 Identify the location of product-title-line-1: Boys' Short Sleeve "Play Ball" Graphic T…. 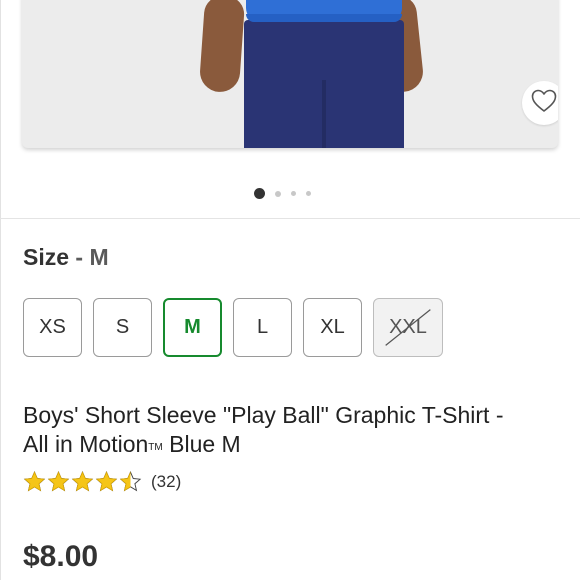
(263, 415).